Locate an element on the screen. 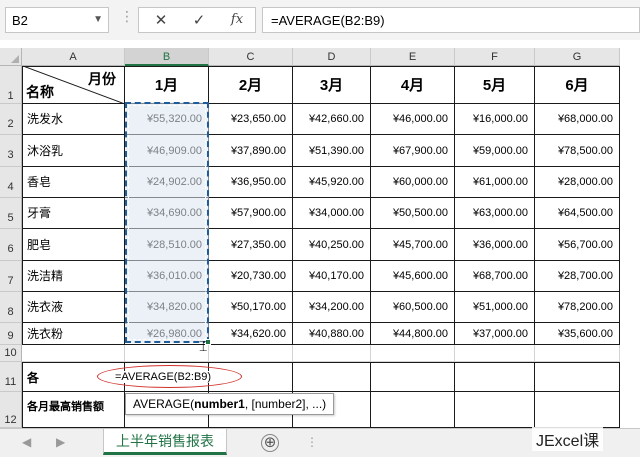 This screenshot has height=457, width=640. sales-value-cell: ¥40,880.00 is located at coordinates (332, 334).